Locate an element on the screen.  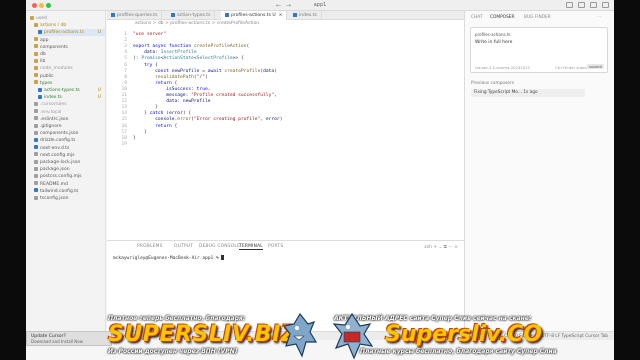
sidebar-item: public is located at coordinates (69, 76).